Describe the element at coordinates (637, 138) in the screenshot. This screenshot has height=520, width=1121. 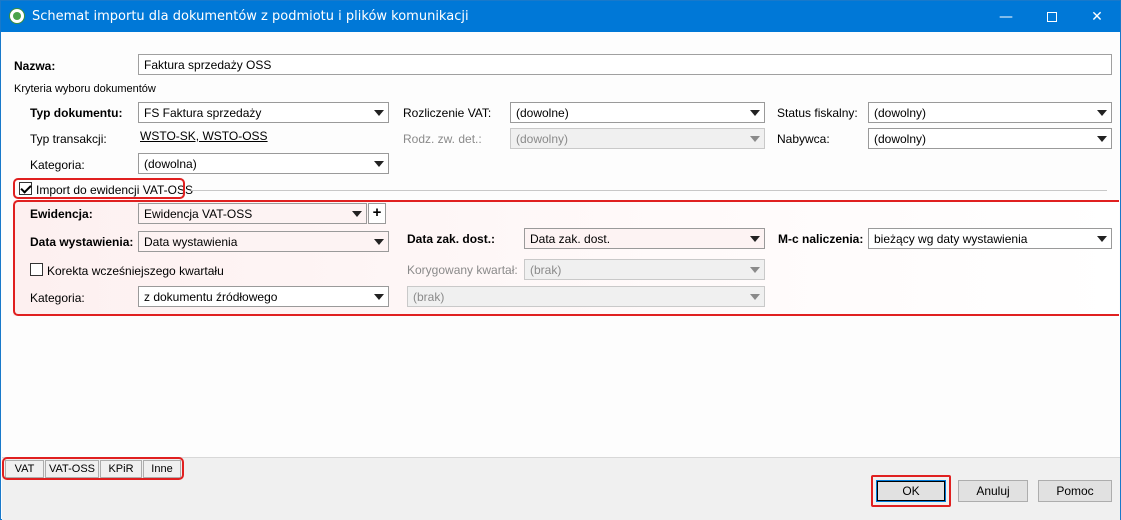
I see `rodz-zw-det-select: (dowolny)` at that location.